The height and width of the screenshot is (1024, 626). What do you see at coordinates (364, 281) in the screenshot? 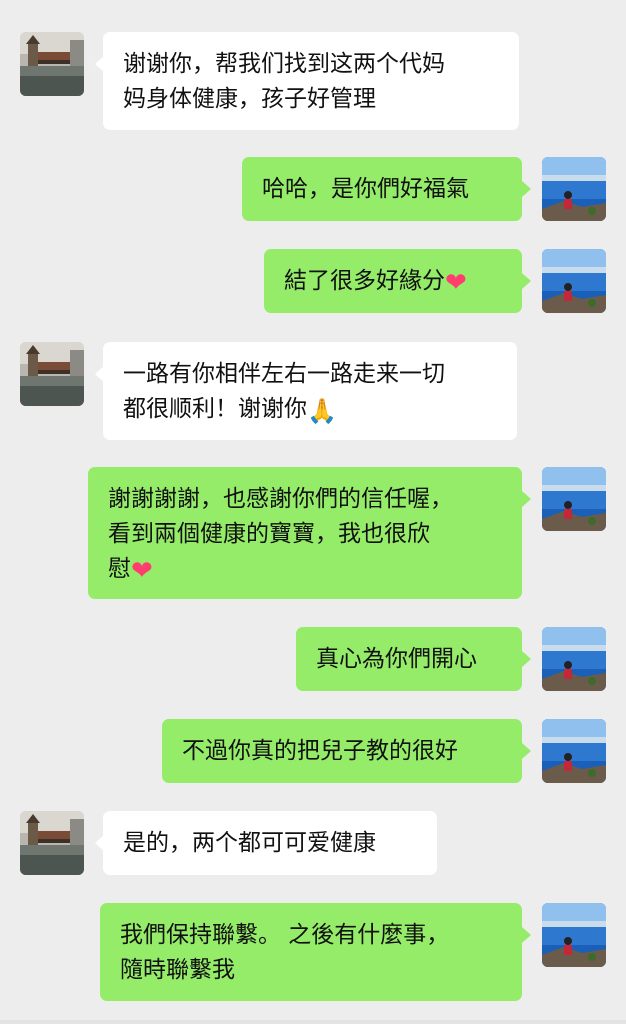
I see `message-text: 結了很多好緣分` at bounding box center [364, 281].